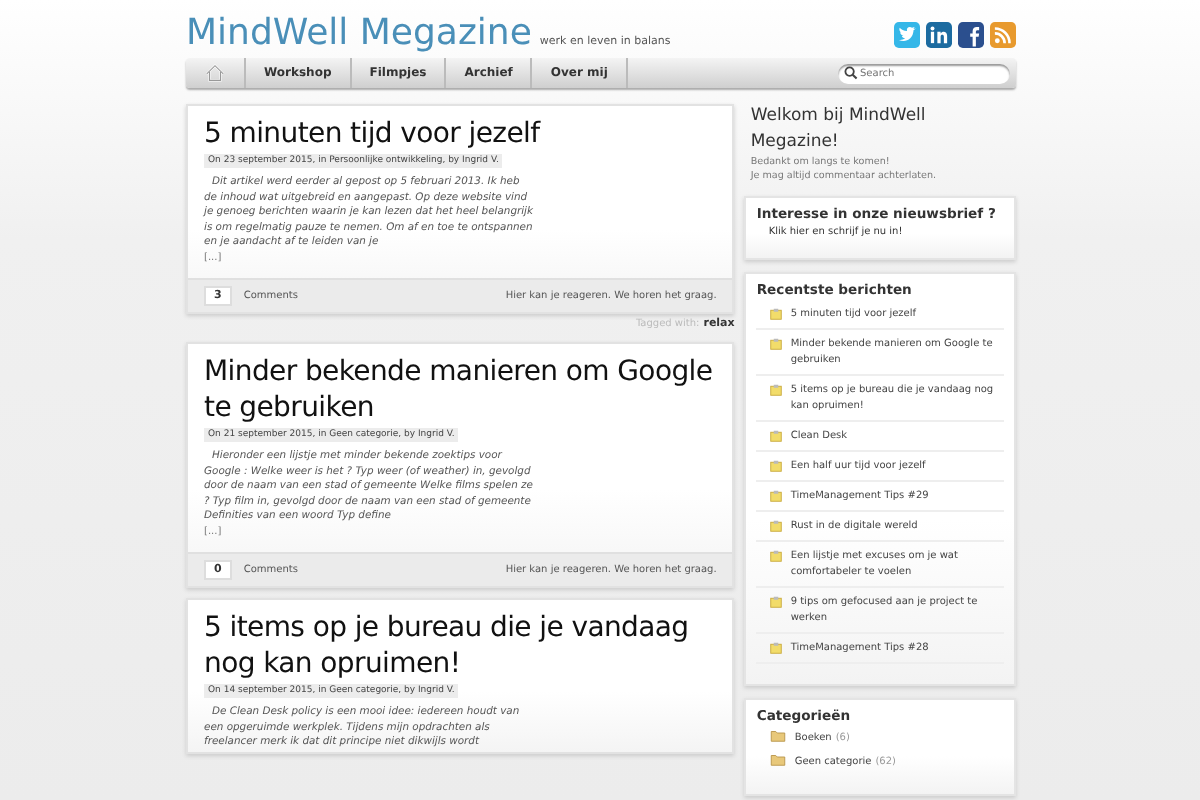 Image resolution: width=1200 pixels, height=800 pixels. What do you see at coordinates (838, 130) in the screenshot?
I see `welcome-title: Welkom bij MindWell Megazine!` at bounding box center [838, 130].